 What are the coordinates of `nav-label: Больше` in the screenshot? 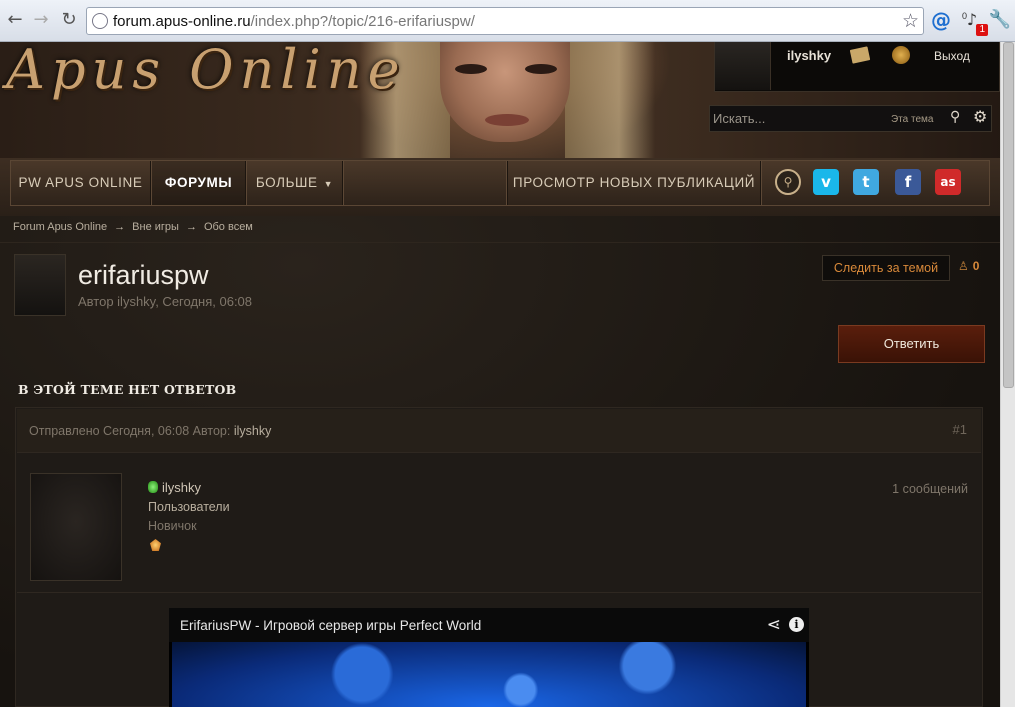 It's located at (286, 182).